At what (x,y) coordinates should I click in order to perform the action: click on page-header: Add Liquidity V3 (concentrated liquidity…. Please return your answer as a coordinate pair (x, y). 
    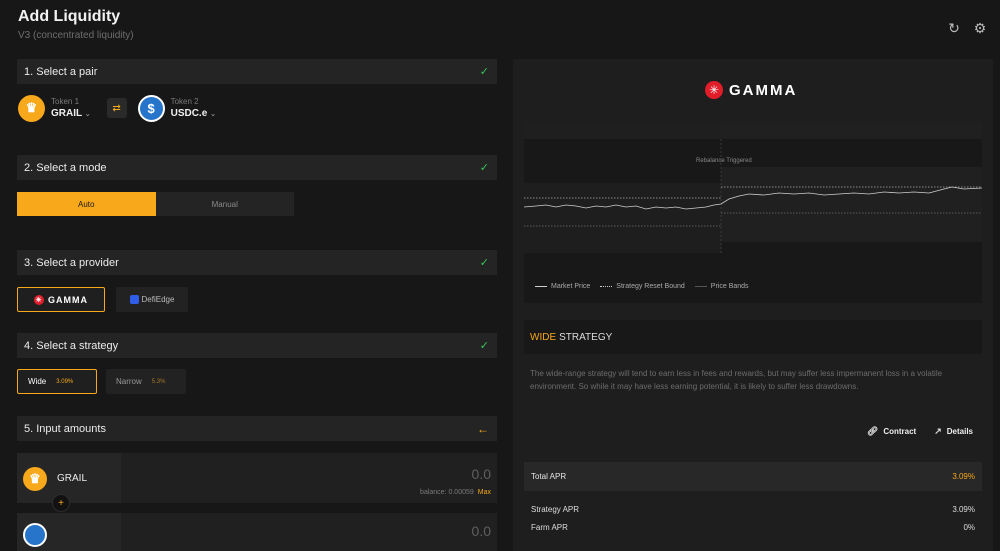
    Looking at the image, I should click on (76, 24).